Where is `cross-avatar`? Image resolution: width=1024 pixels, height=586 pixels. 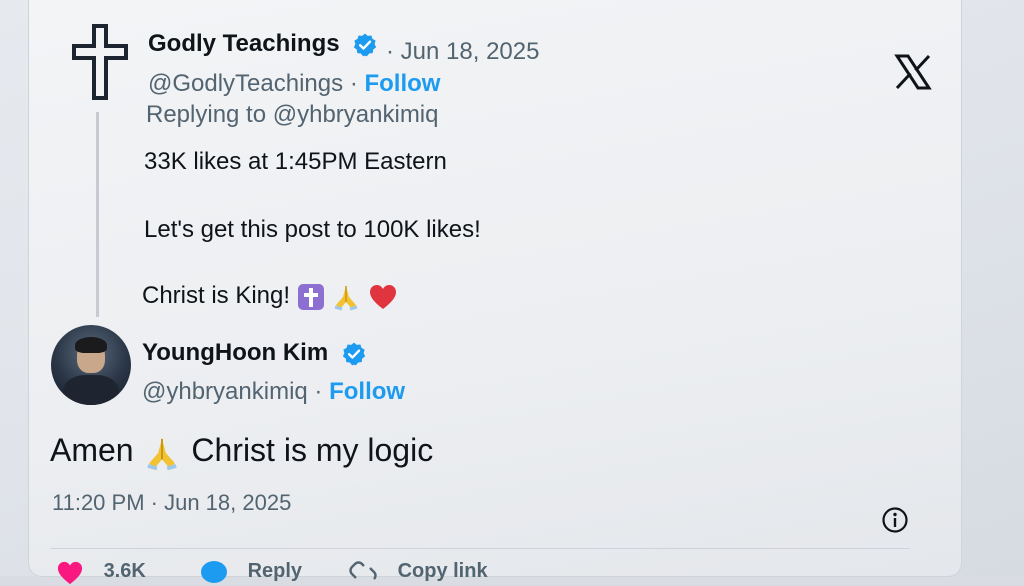 cross-avatar is located at coordinates (100, 62).